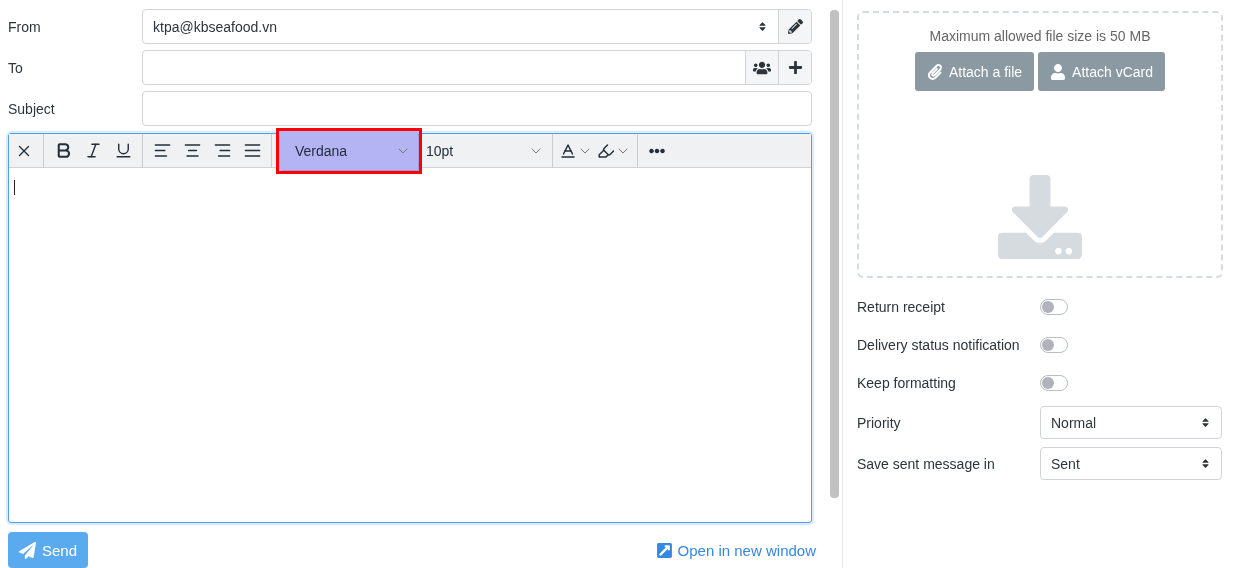 The height and width of the screenshot is (568, 1237). I want to click on download-icon, so click(1040, 217).